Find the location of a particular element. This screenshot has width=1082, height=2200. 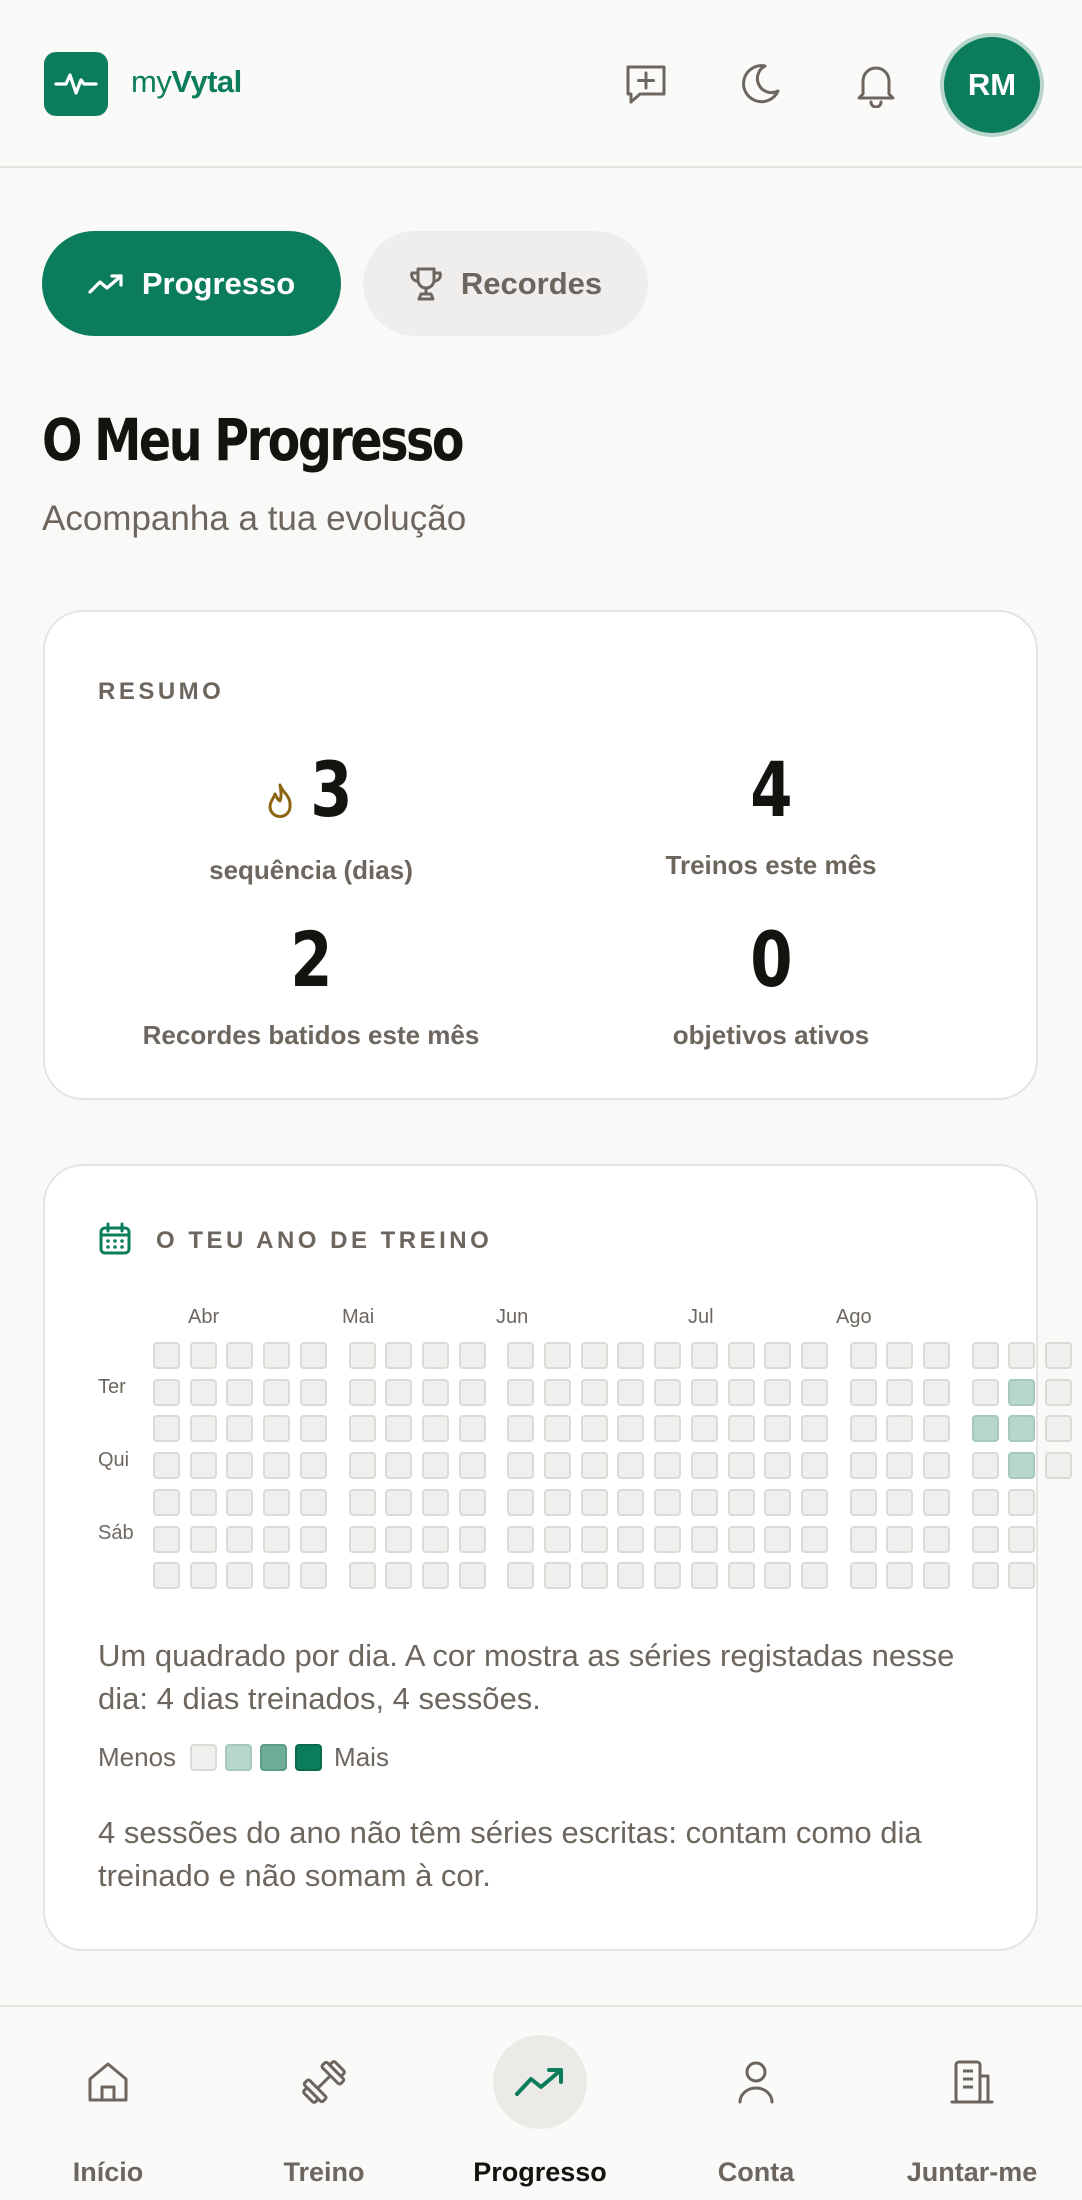

tab-recordes: Recordes is located at coordinates (505, 283).